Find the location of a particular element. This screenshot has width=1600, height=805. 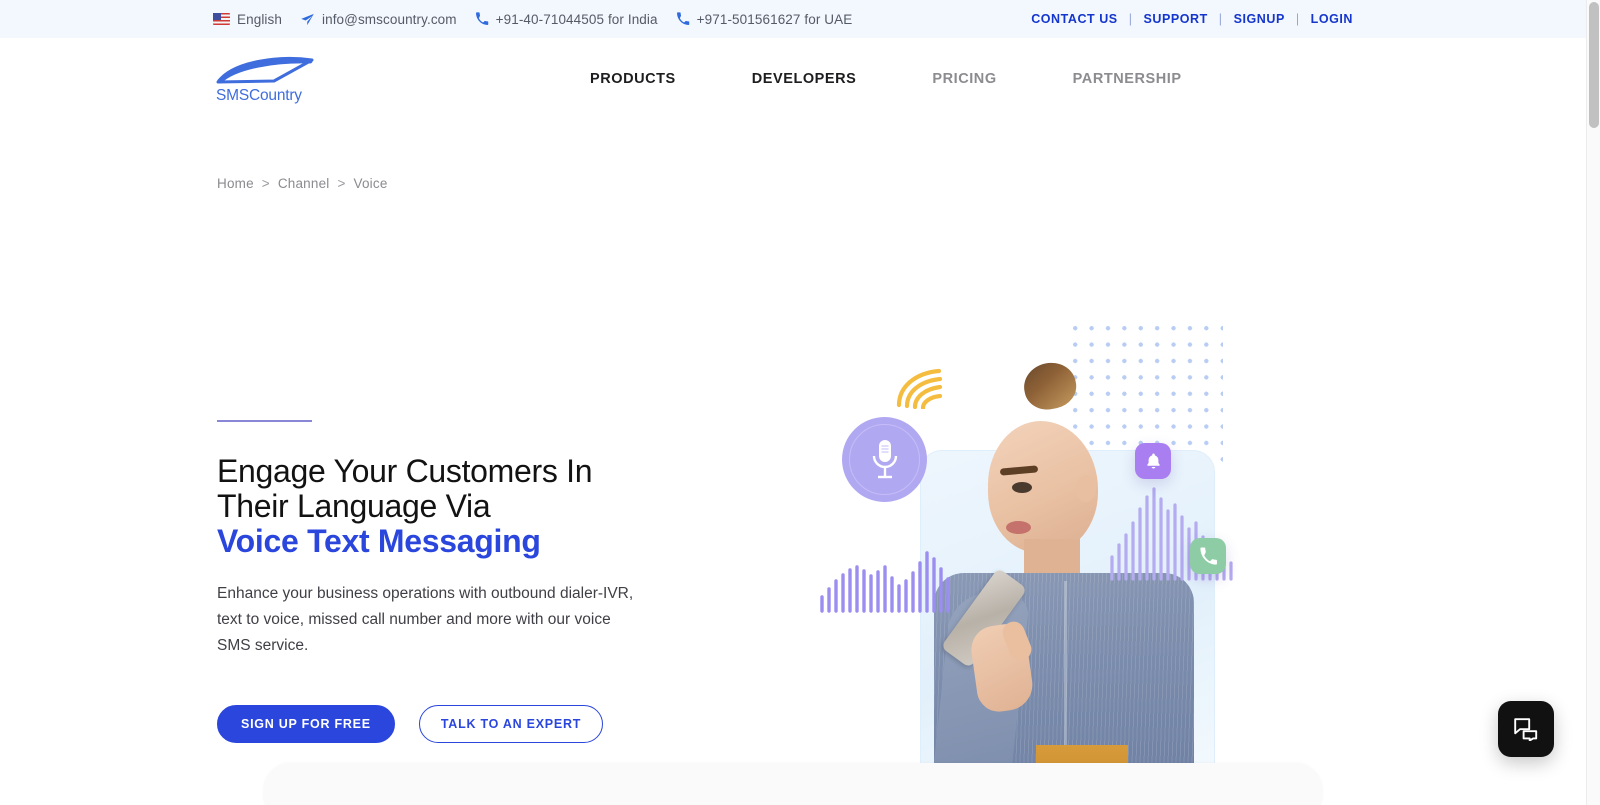

contact-us-link: CONTACT US is located at coordinates (1074, 19).